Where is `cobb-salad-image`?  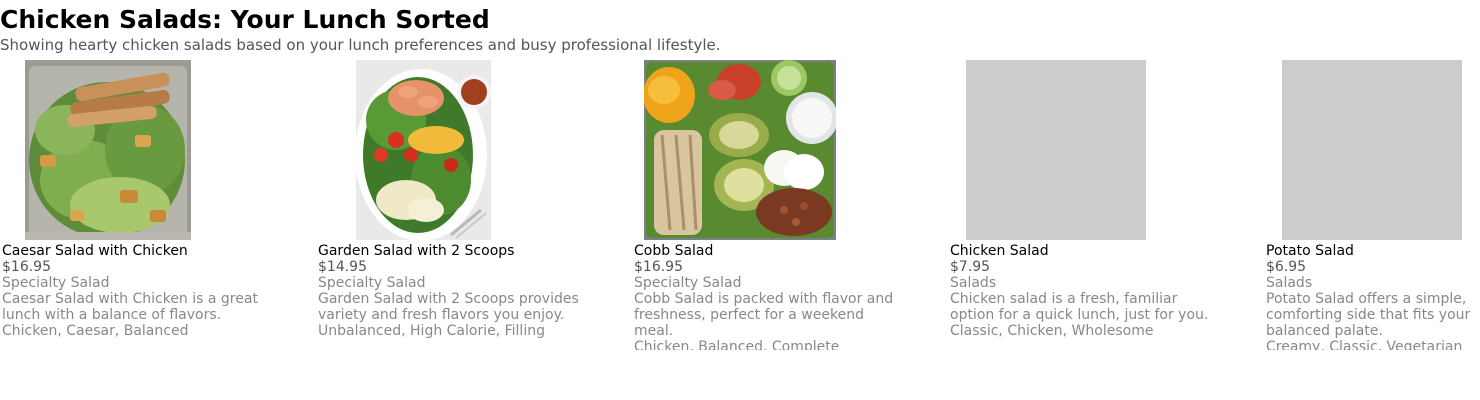 cobb-salad-image is located at coordinates (740, 150).